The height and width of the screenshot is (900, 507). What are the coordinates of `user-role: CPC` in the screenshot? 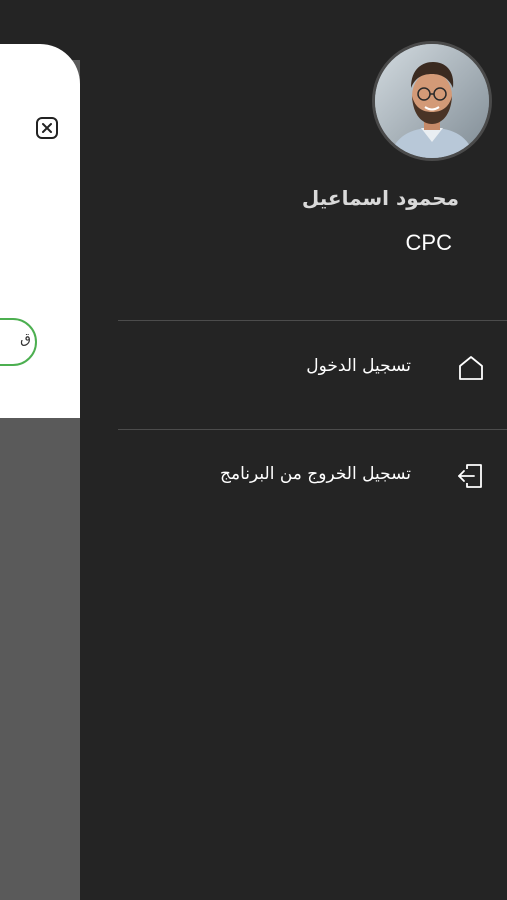 It's located at (428, 242).